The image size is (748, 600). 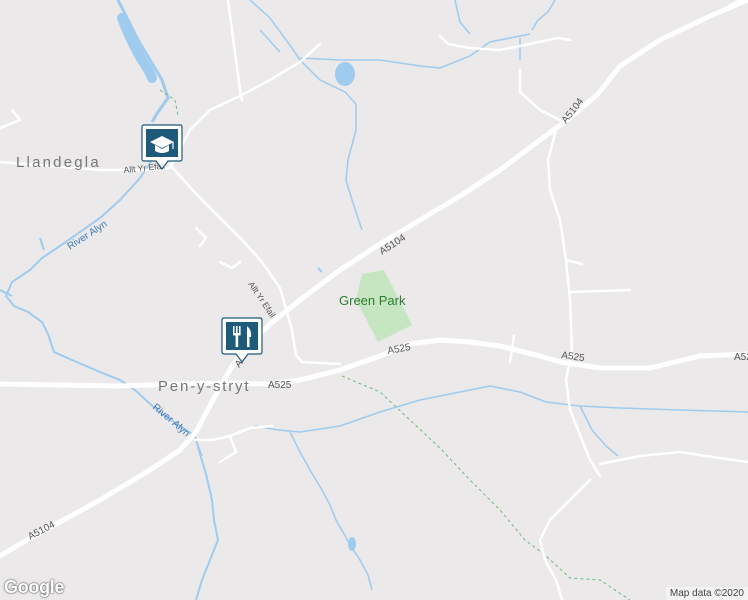 I want to click on map-attribution: Map data ©2020, so click(x=706, y=593).